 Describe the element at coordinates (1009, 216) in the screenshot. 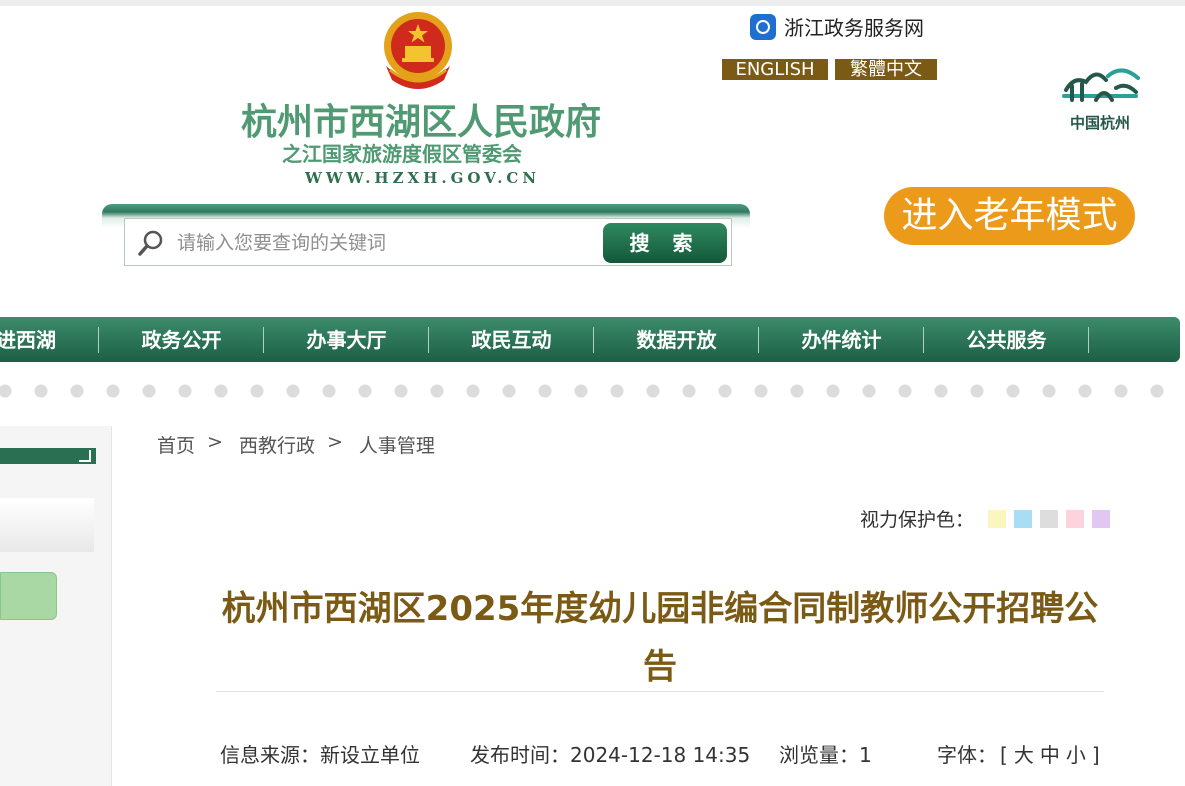

I see `elder-mode-button: 进入老年模式` at that location.